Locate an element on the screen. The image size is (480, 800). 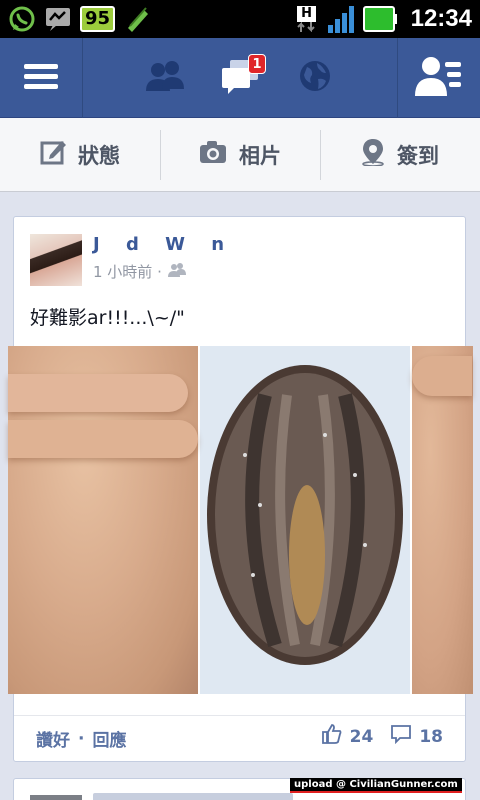
author-name: J d W n is located at coordinates (163, 244).